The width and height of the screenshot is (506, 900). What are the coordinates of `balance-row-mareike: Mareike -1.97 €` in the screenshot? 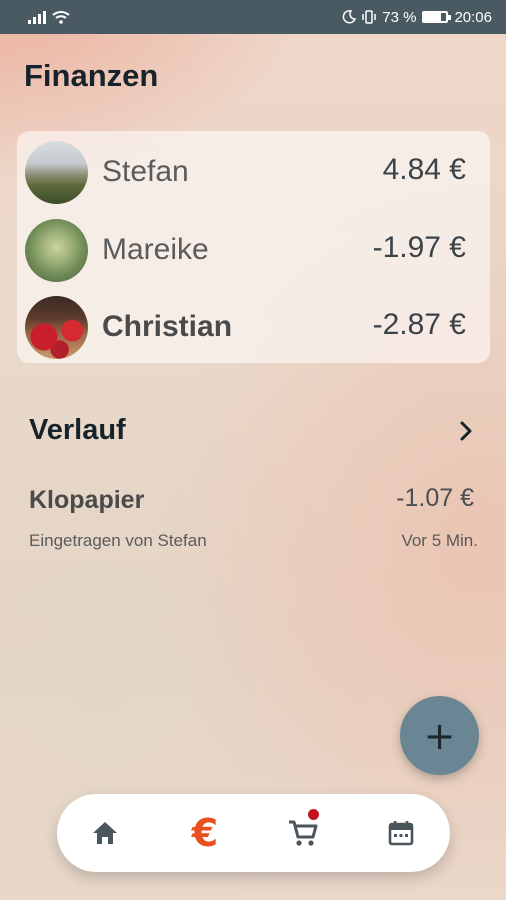 It's located at (253, 249).